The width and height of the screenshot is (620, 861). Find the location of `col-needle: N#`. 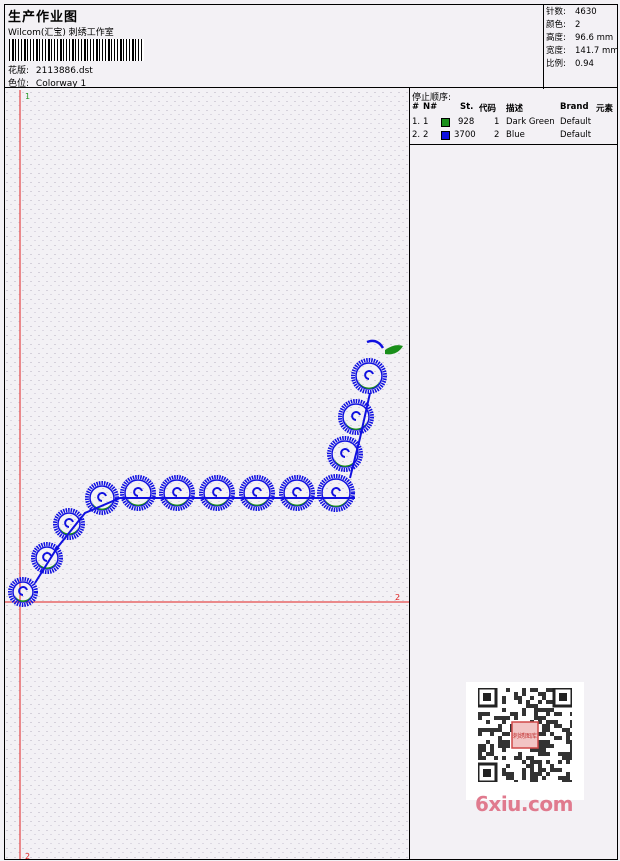

col-needle: N# is located at coordinates (430, 107).